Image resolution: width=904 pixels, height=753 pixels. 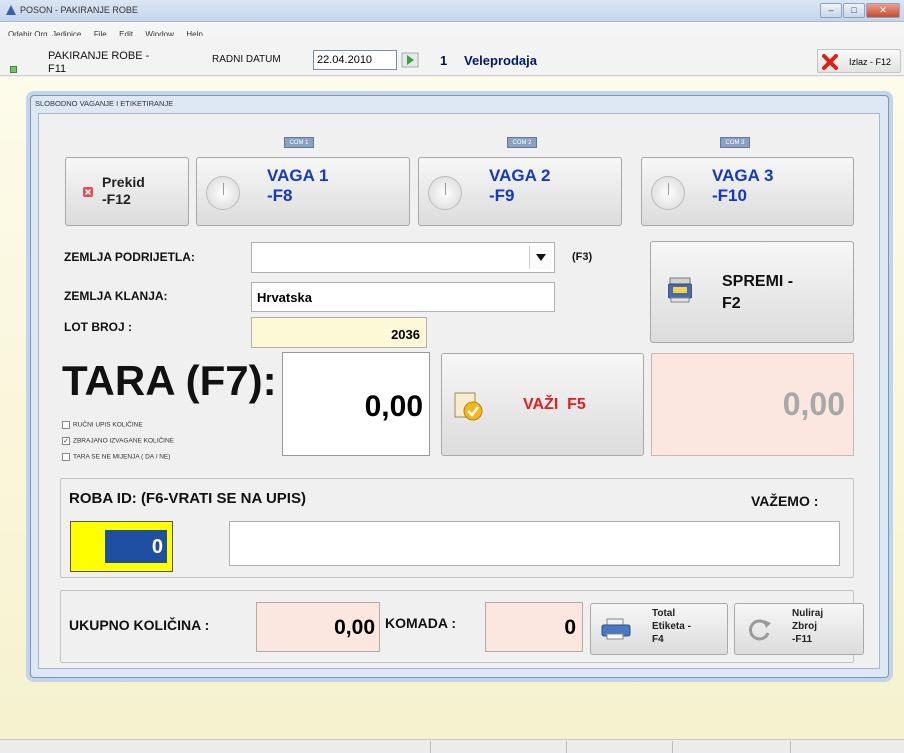 I want to click on vaga2-label-2: -F9, so click(x=502, y=195).